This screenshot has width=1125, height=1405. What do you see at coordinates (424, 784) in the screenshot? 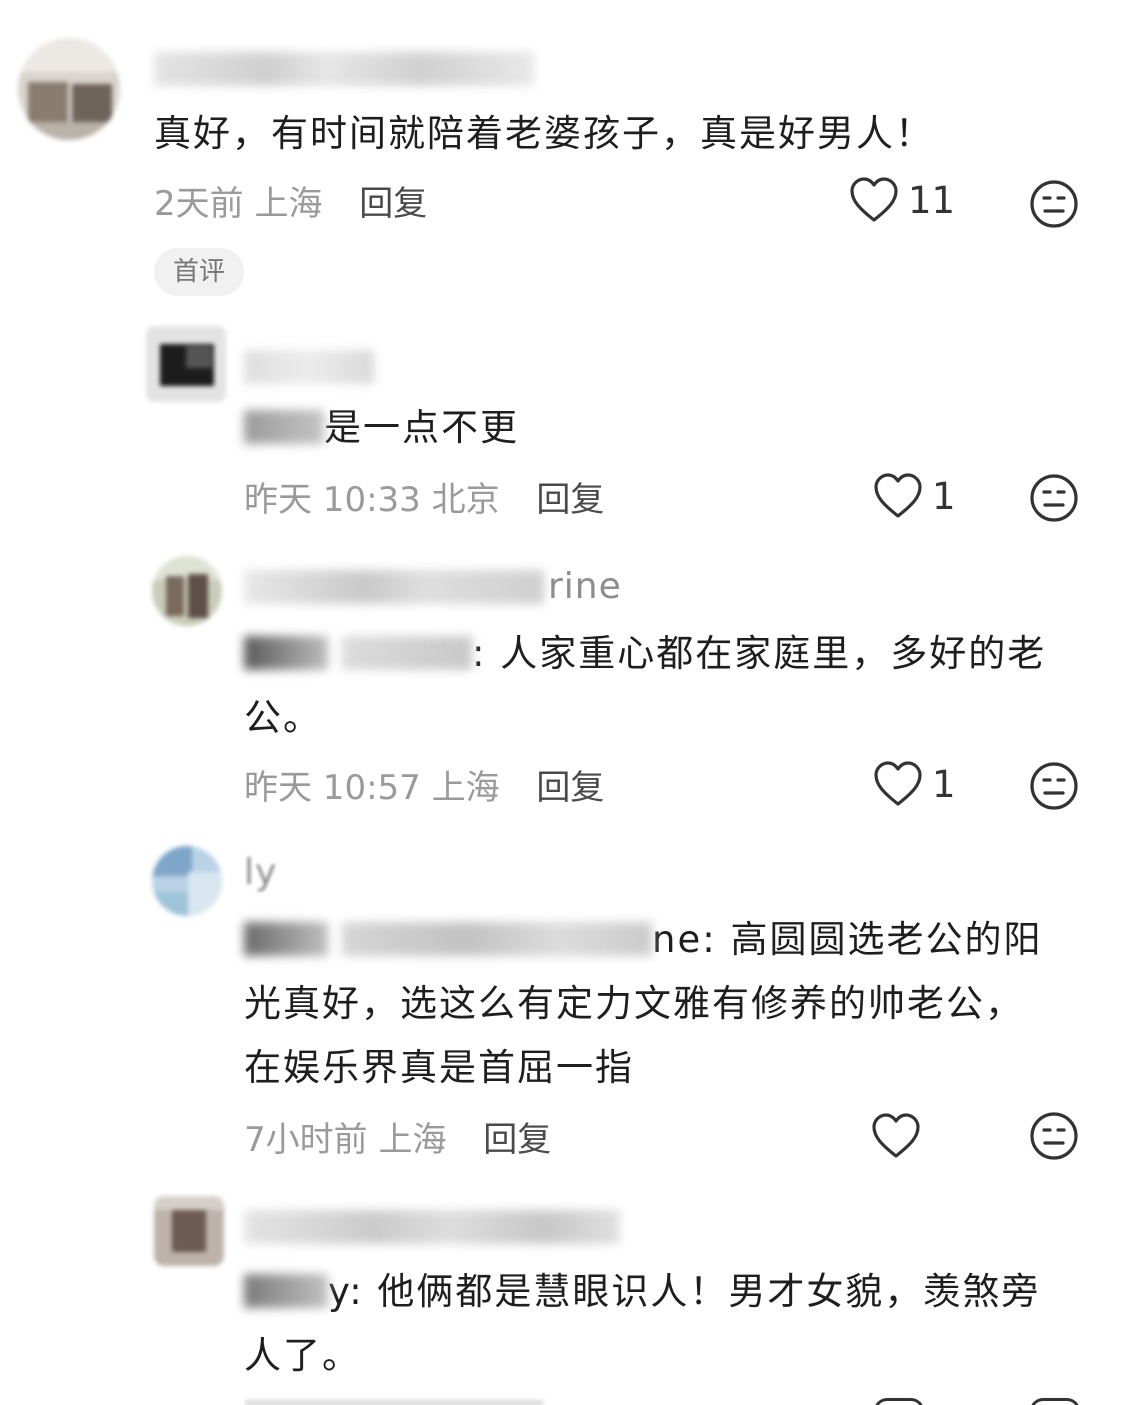
I see `comment-meta: 昨天 10:57 上海 回复` at bounding box center [424, 784].